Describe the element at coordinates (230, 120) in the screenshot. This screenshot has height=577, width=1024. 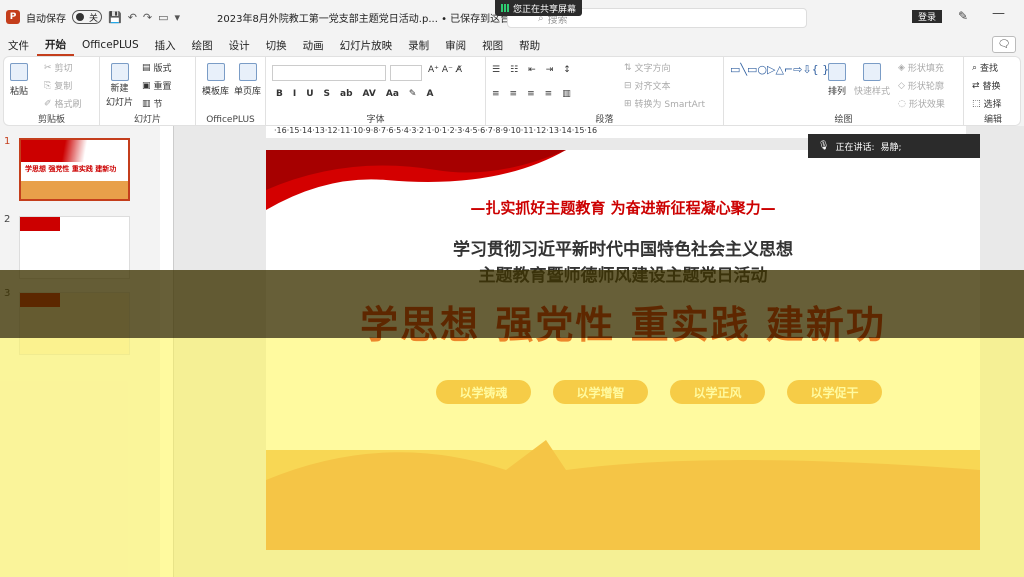
I see `officeplus-group-label: OfficePLUS` at that location.